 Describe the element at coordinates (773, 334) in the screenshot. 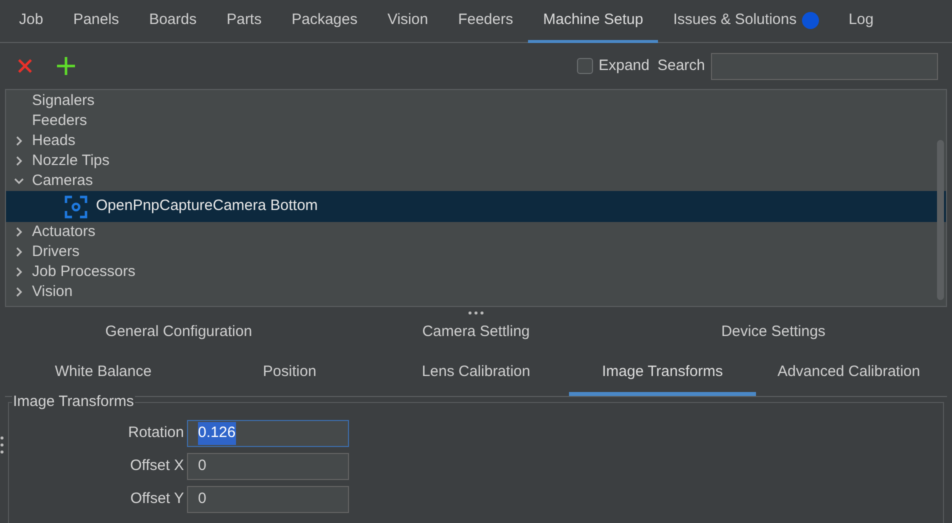

I see `tab: Device Settings` at that location.